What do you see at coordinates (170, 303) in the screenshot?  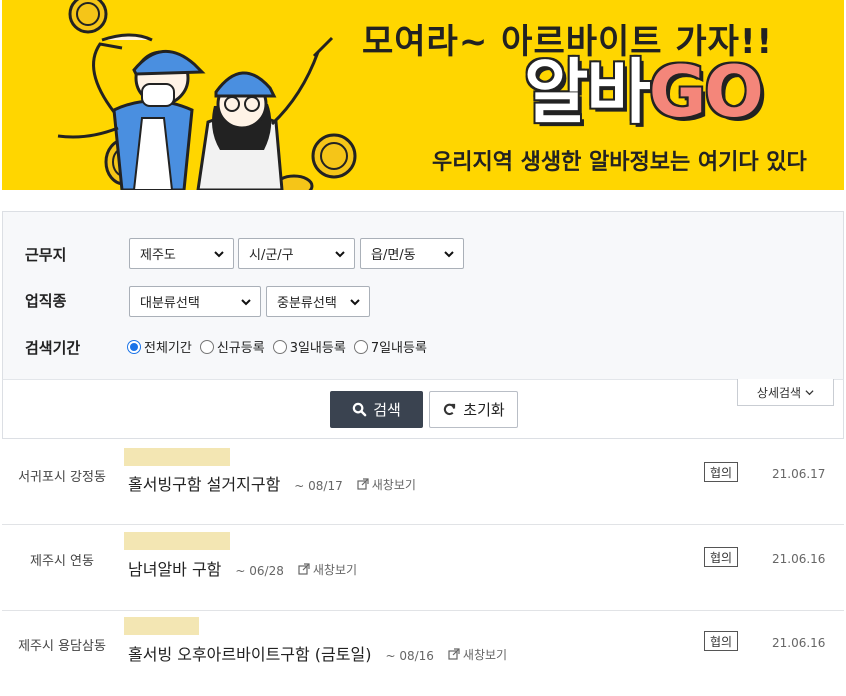 I see `industry-major-select-value: 대분류선택` at bounding box center [170, 303].